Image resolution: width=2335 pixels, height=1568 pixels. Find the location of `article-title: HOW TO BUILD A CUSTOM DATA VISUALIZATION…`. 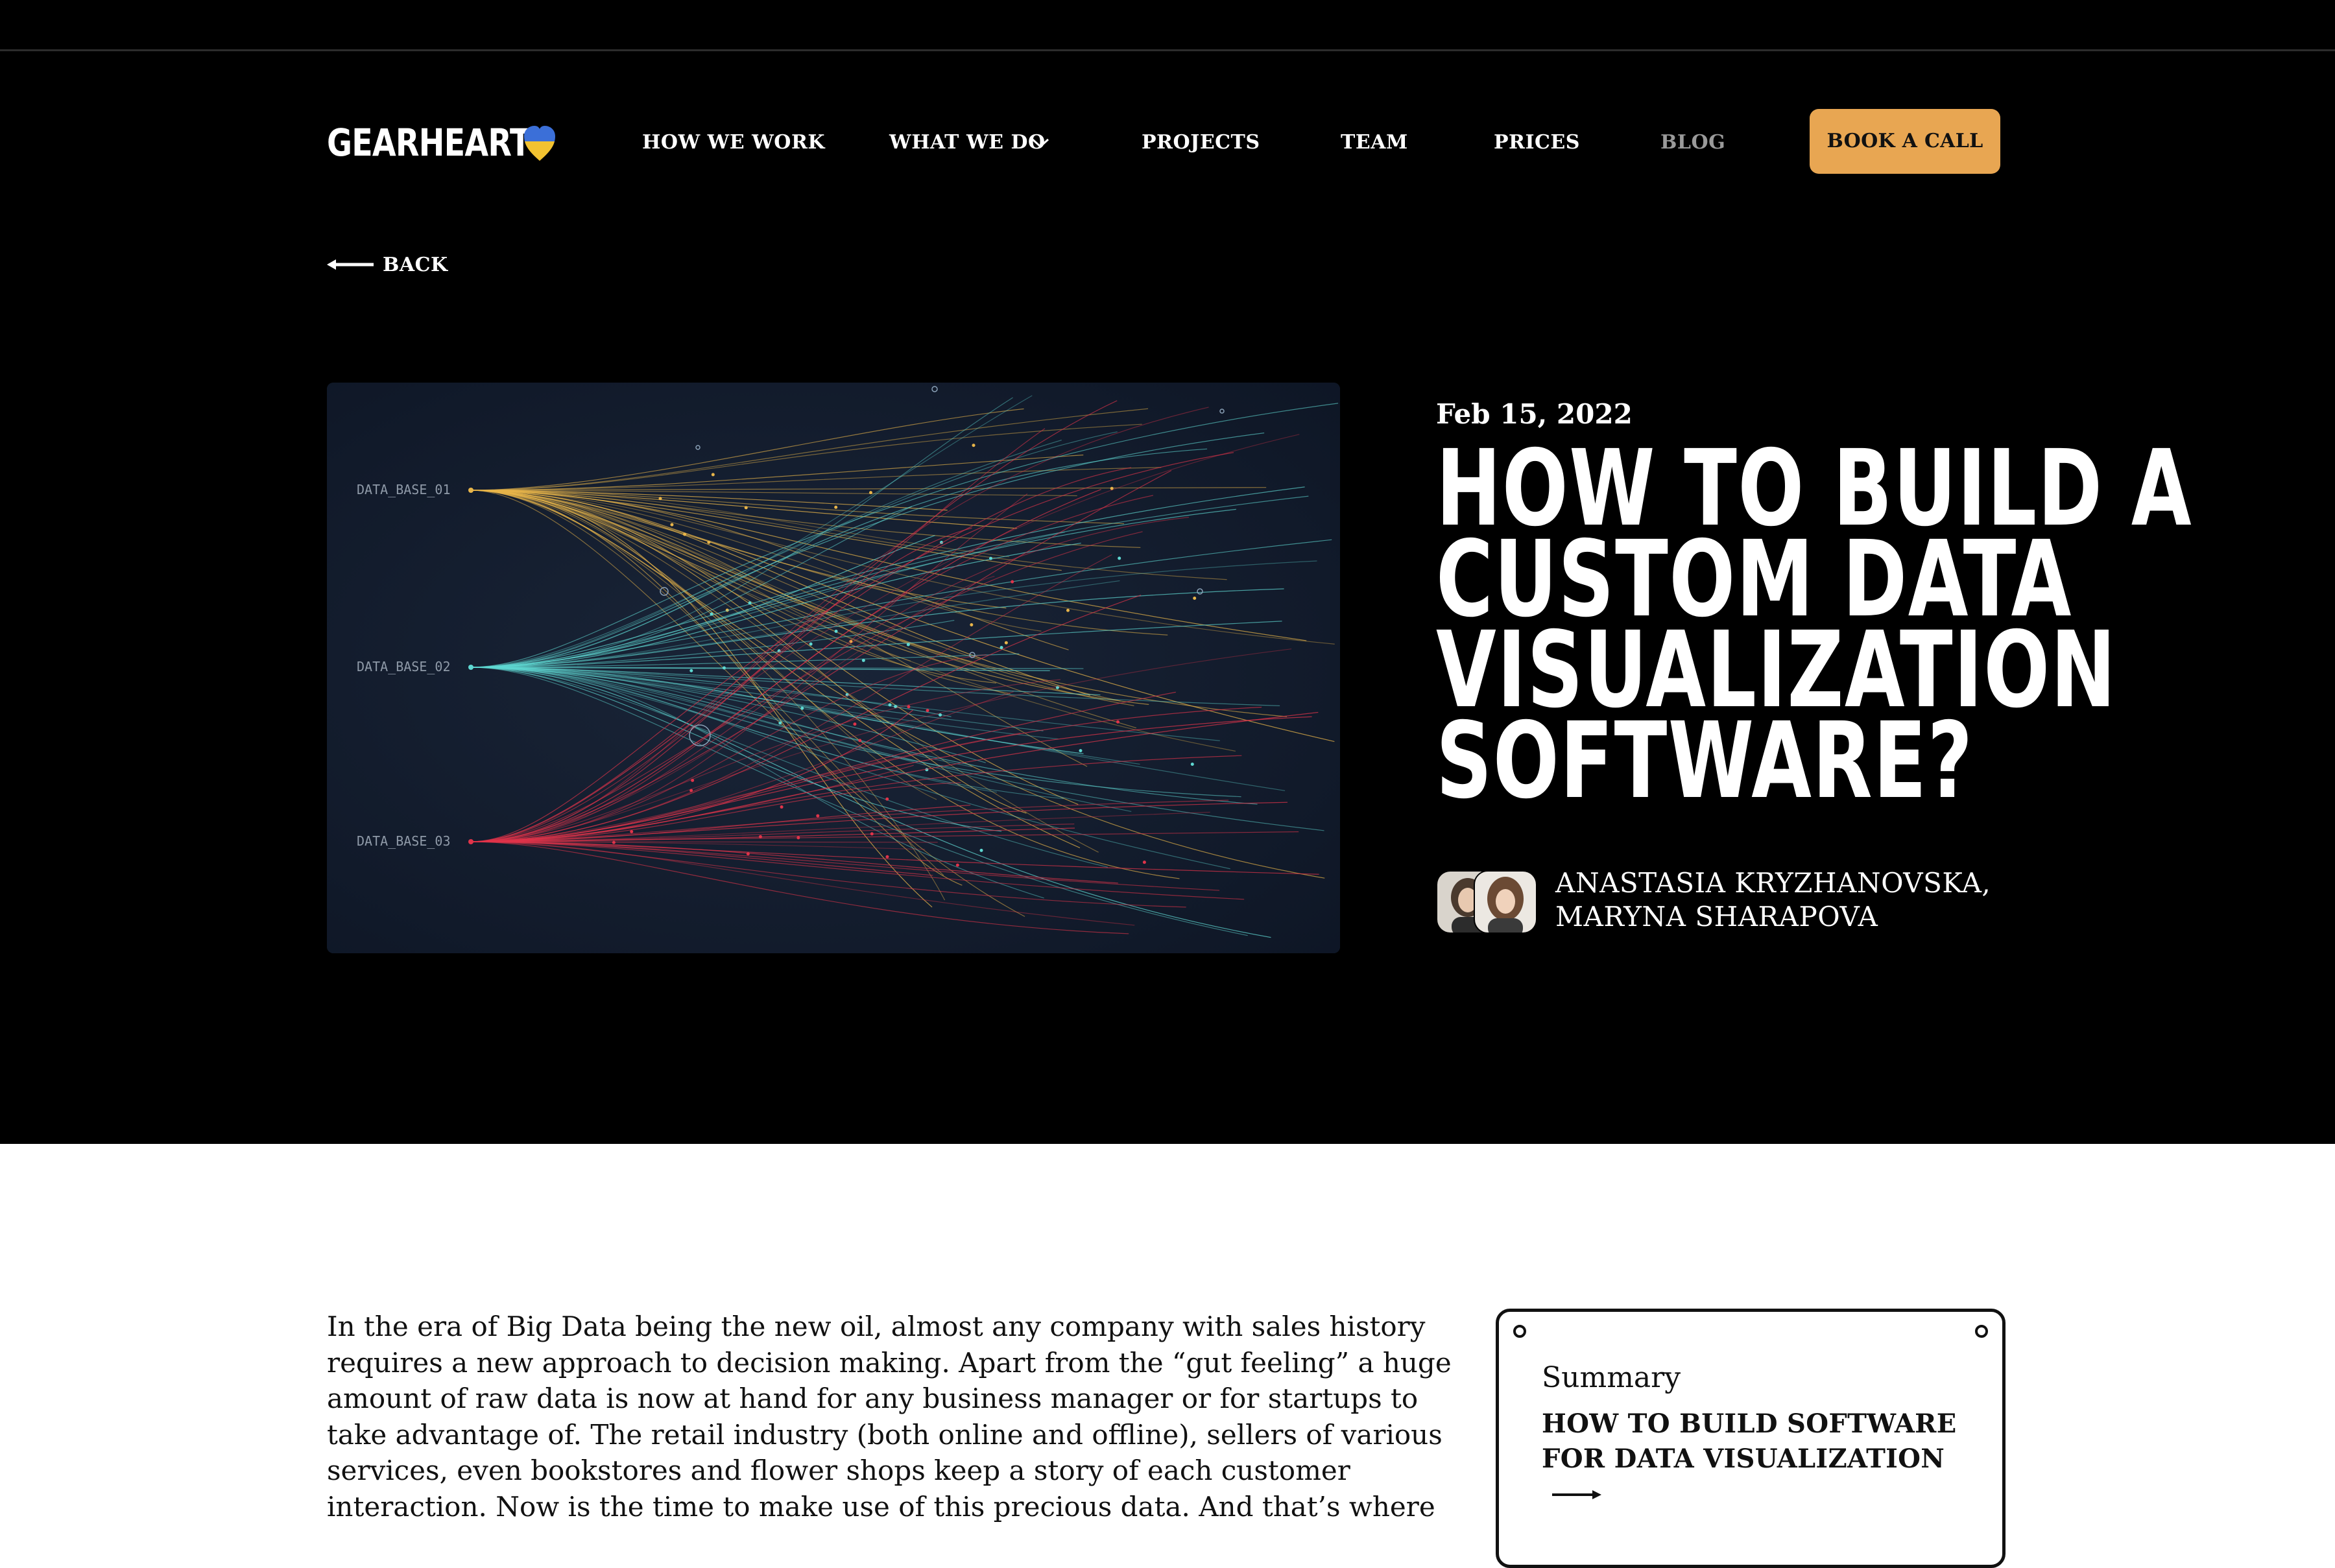

article-title: HOW TO BUILD A CUSTOM DATA VISUALIZATION… is located at coordinates (1814, 629).